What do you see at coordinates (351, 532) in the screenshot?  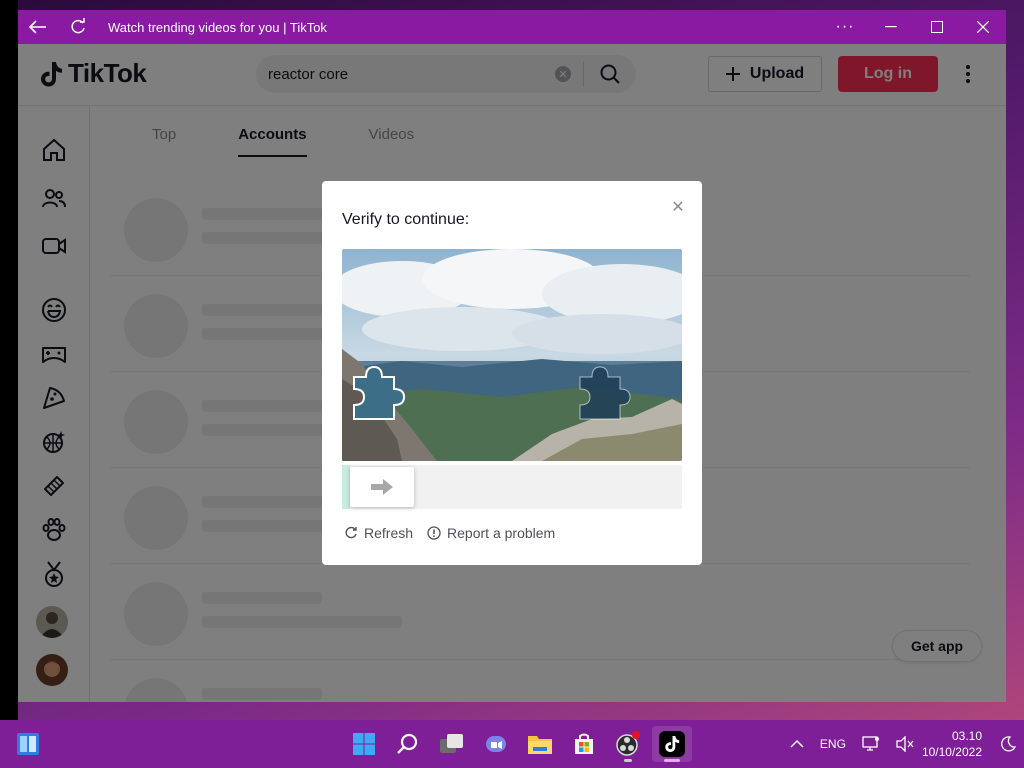 I see `refresh-icon` at bounding box center [351, 532].